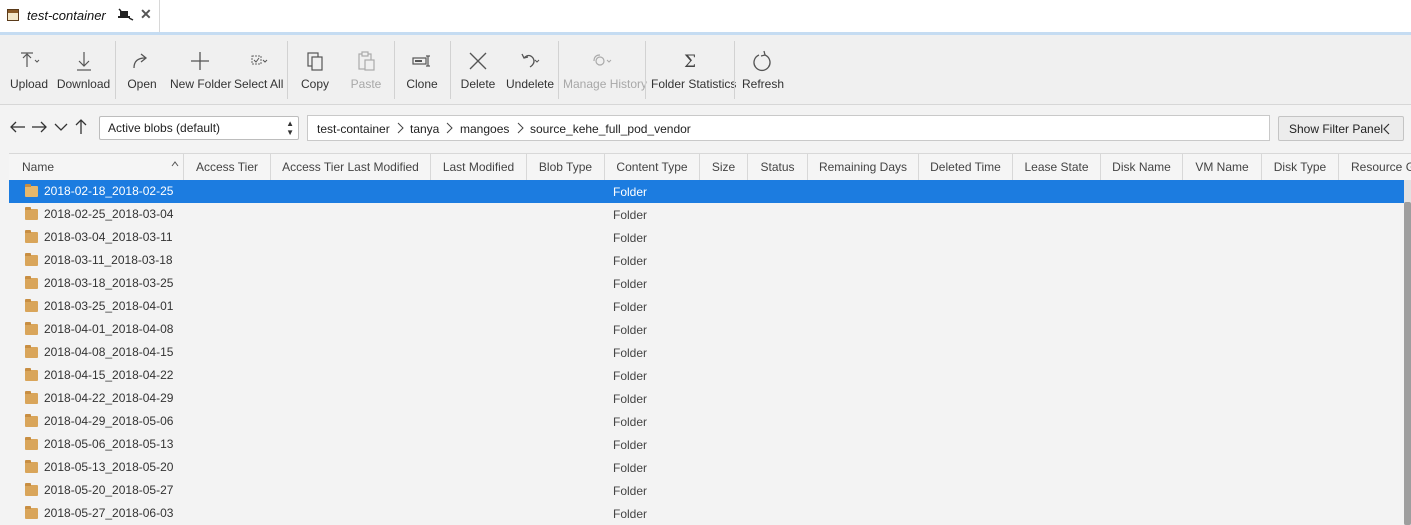 This screenshot has height=525, width=1411. What do you see at coordinates (1341, 128) in the screenshot?
I see `show-filter-panel-button: Show Filter Panel` at bounding box center [1341, 128].